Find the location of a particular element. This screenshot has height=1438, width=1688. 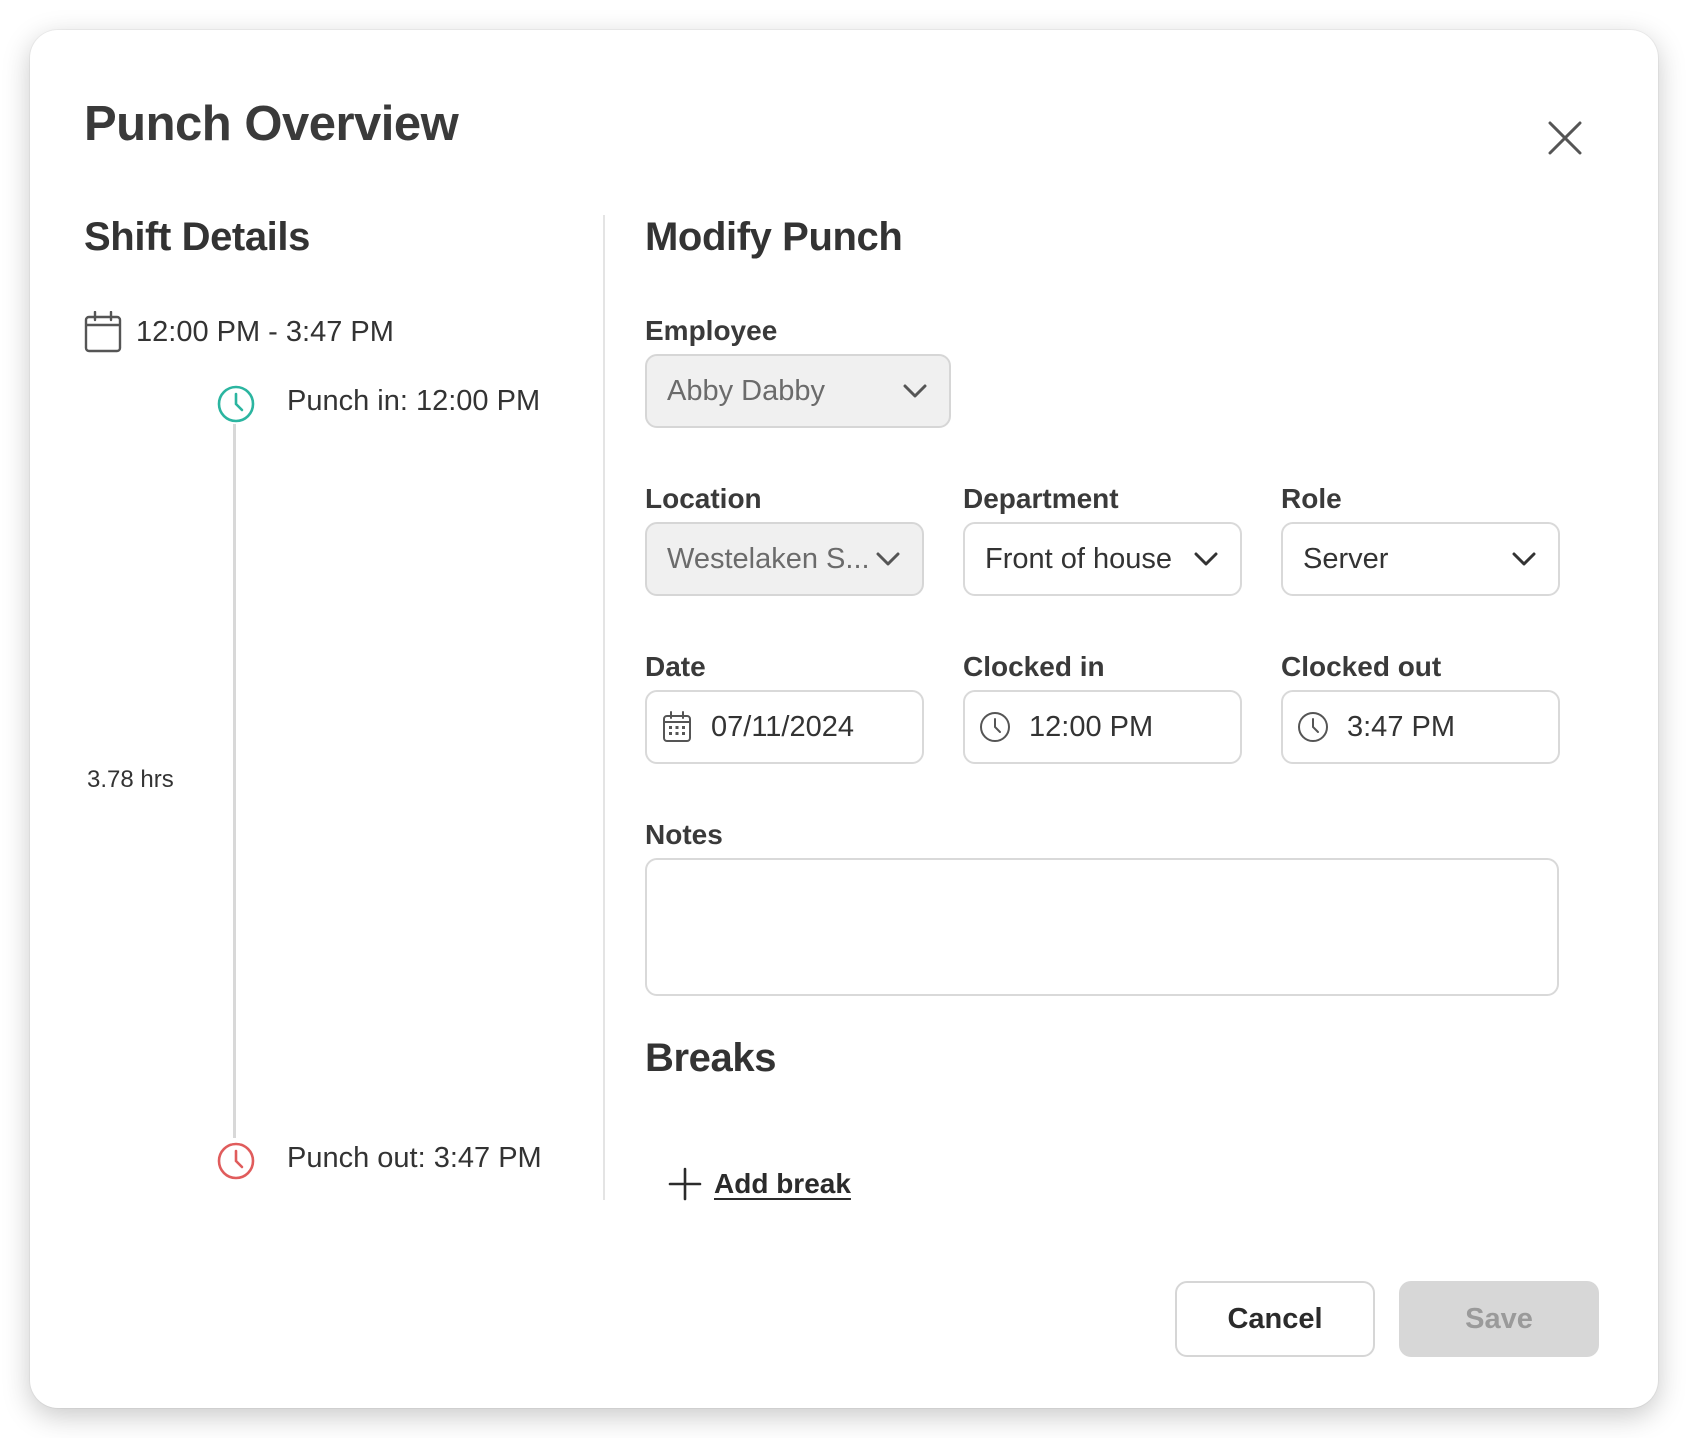

punch-in-text: Punch in: 12:00 PM is located at coordinates (414, 401).